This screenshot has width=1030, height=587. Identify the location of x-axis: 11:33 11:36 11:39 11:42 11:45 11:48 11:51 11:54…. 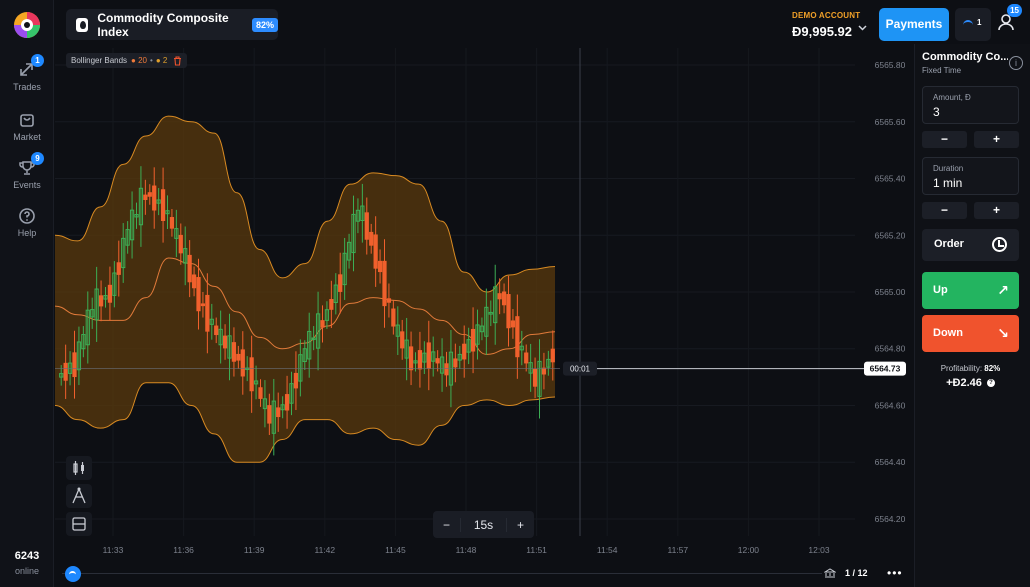
(466, 550).